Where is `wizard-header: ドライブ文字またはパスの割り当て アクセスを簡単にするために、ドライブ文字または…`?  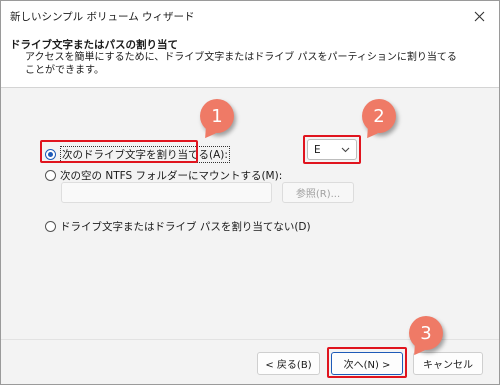 wizard-header: ドライブ文字またはパスの割り当て アクセスを簡単にするために、ドライブ文字または… is located at coordinates (250, 59).